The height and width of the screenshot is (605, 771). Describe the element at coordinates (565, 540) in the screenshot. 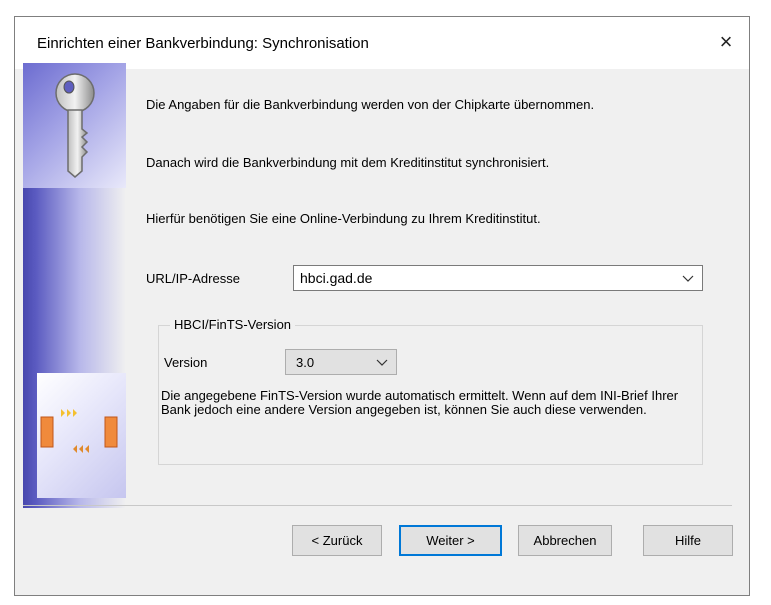

I see `cancel-button: Abbrechen` at that location.